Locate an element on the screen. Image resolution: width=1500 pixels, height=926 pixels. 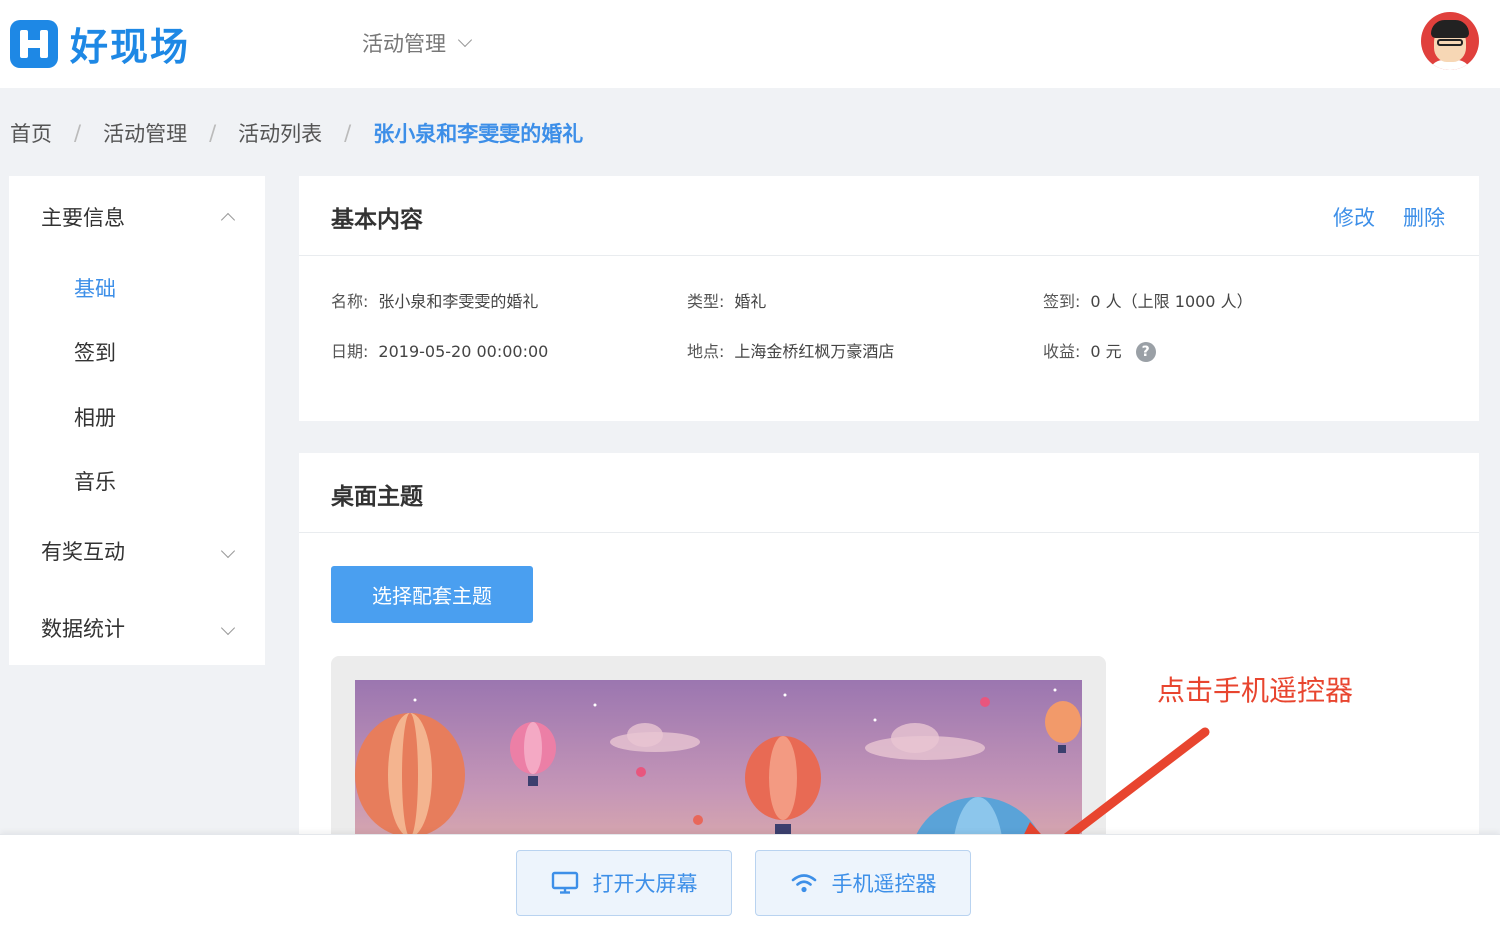
sidebar-group-label: 主要信息 is located at coordinates (83, 218).